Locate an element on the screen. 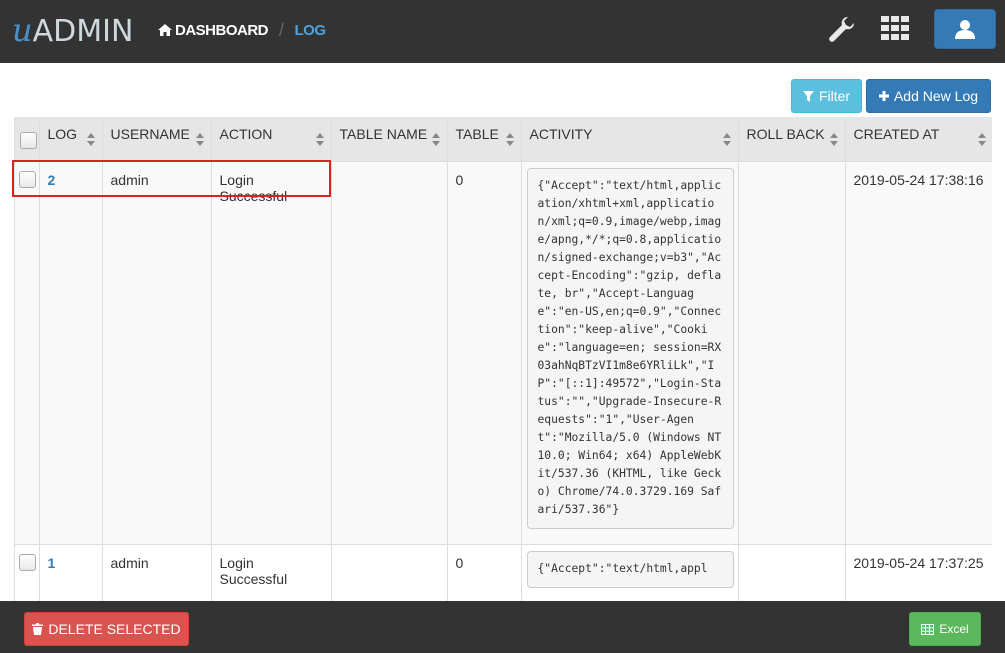 This screenshot has width=1005, height=653. bottom-action-bar: DELETE SELECTED Excel is located at coordinates (502, 627).